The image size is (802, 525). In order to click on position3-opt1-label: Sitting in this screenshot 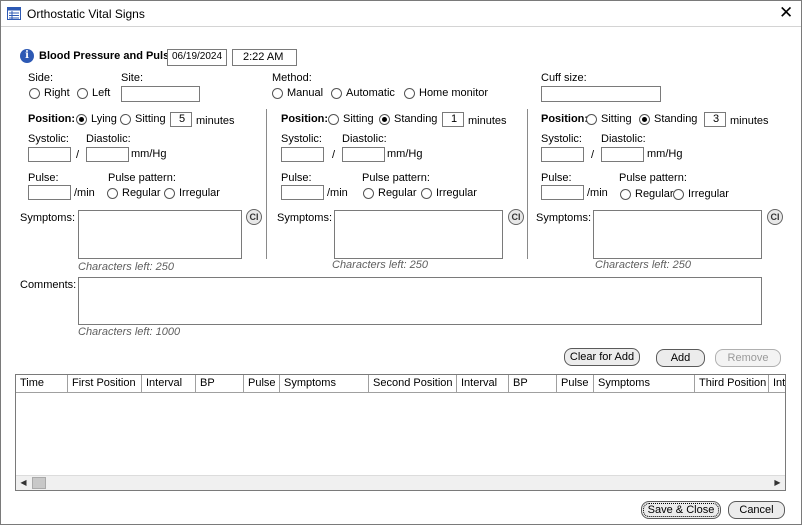, I will do `click(616, 119)`.